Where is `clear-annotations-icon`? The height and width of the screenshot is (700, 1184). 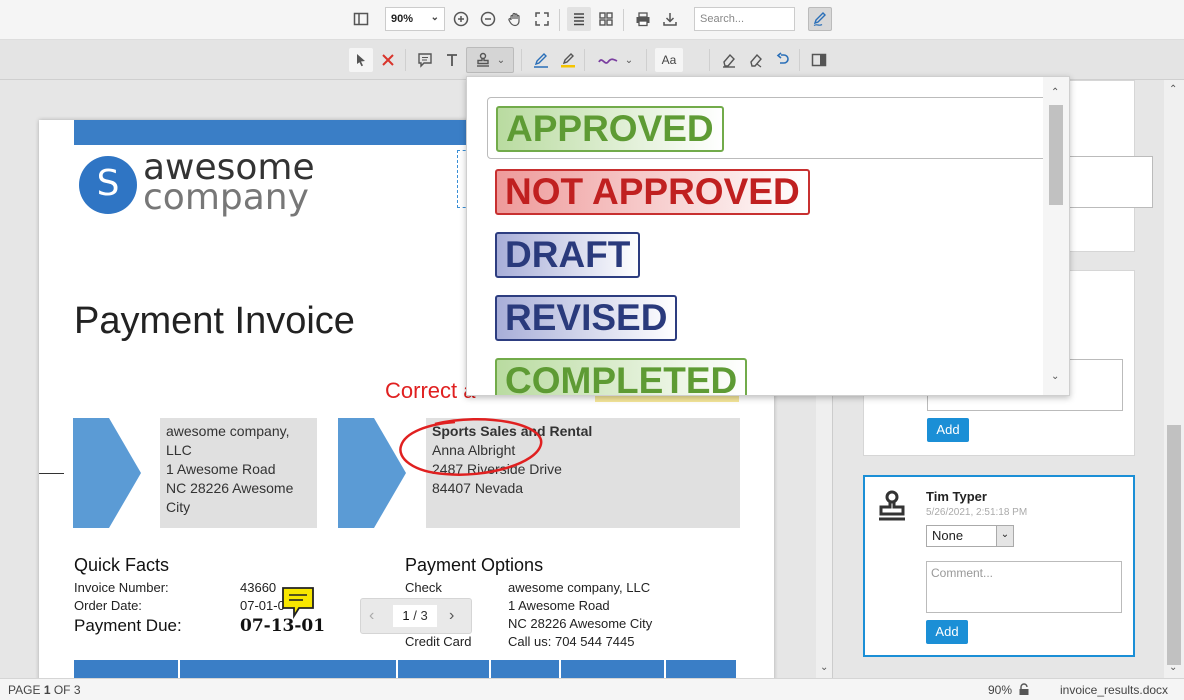 clear-annotations-icon is located at coordinates (756, 60).